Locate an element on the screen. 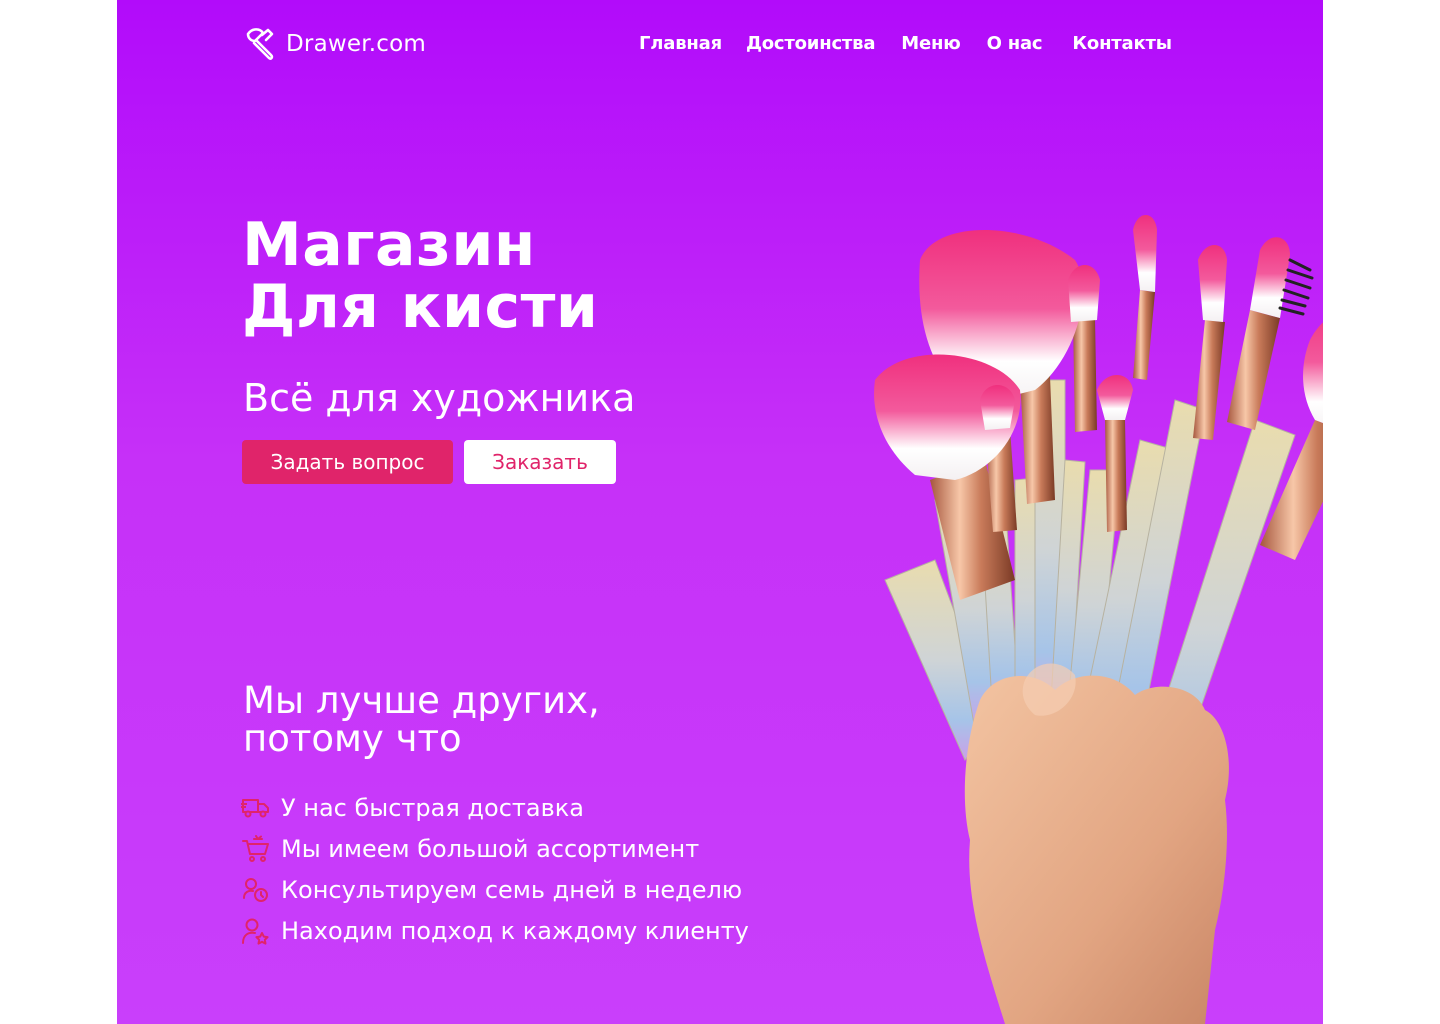 This screenshot has width=1440, height=1024. shopping-cart-icon is located at coordinates (257, 849).